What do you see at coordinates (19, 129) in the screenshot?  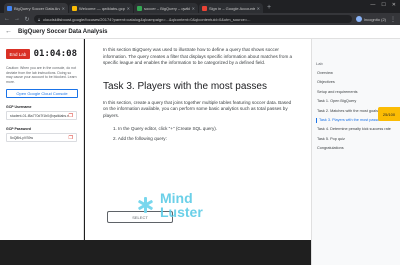 I see `credential-label: GCP Password` at bounding box center [19, 129].